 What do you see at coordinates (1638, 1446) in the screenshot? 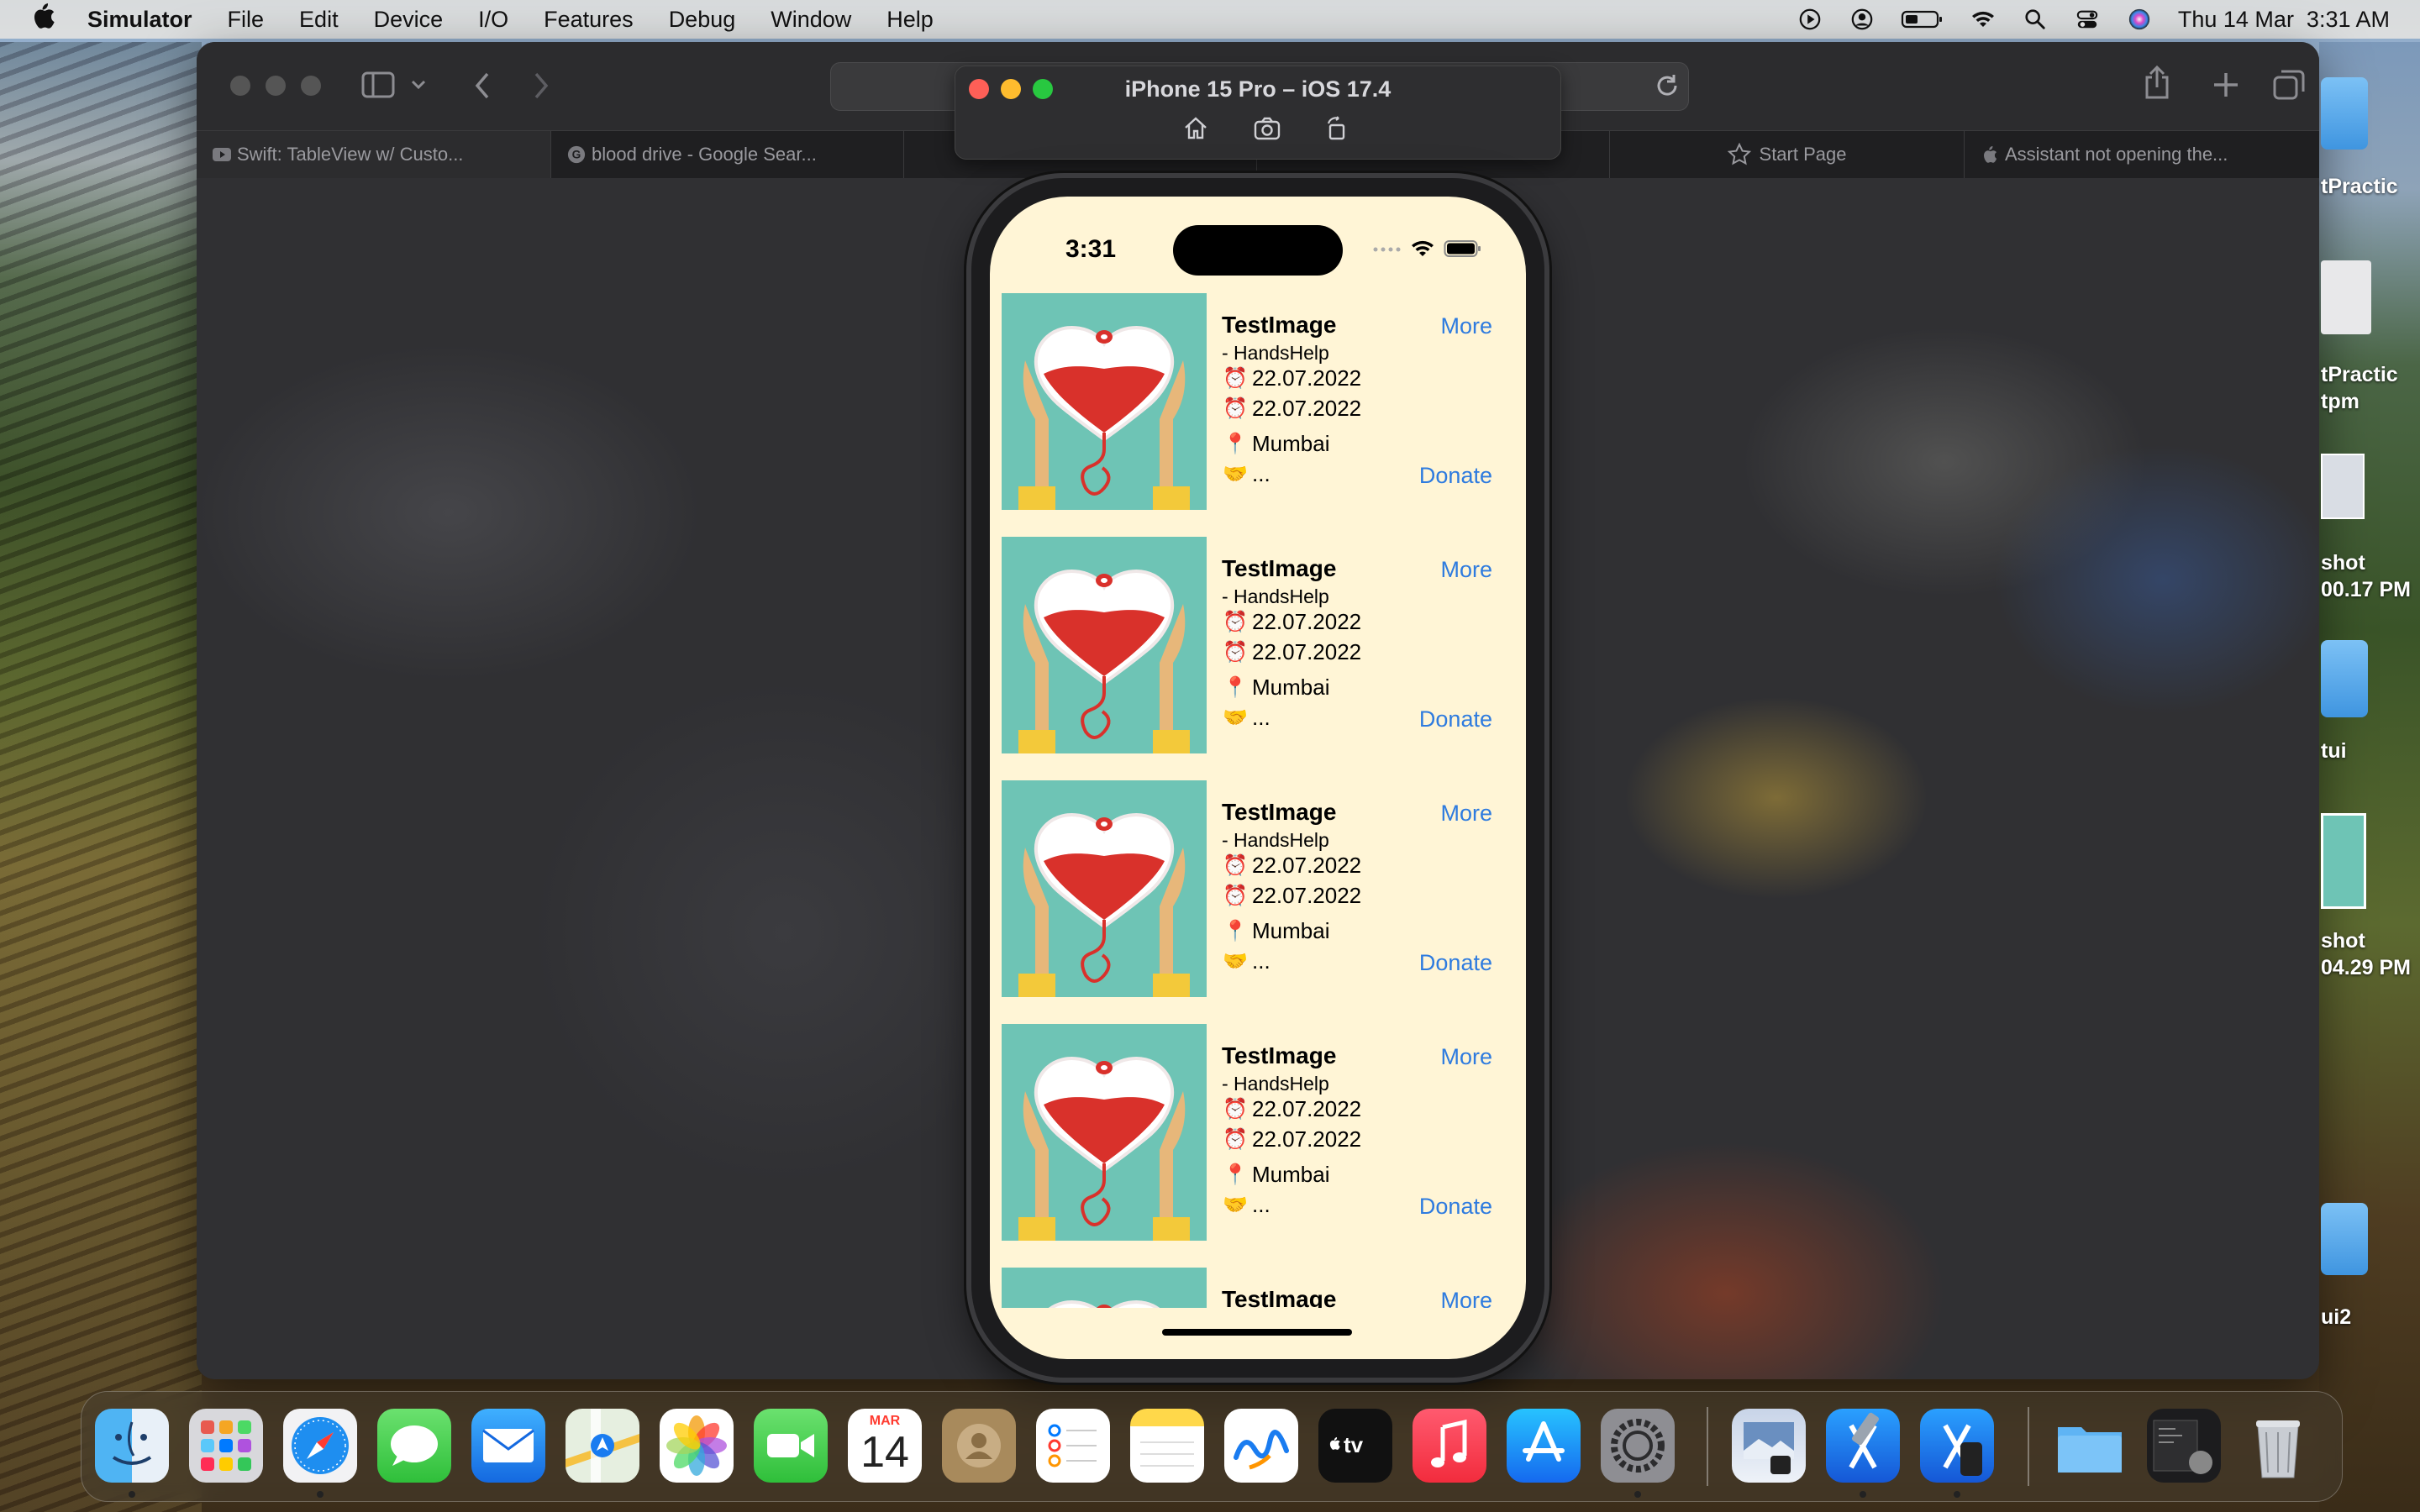
I see `system-settings-icon` at bounding box center [1638, 1446].